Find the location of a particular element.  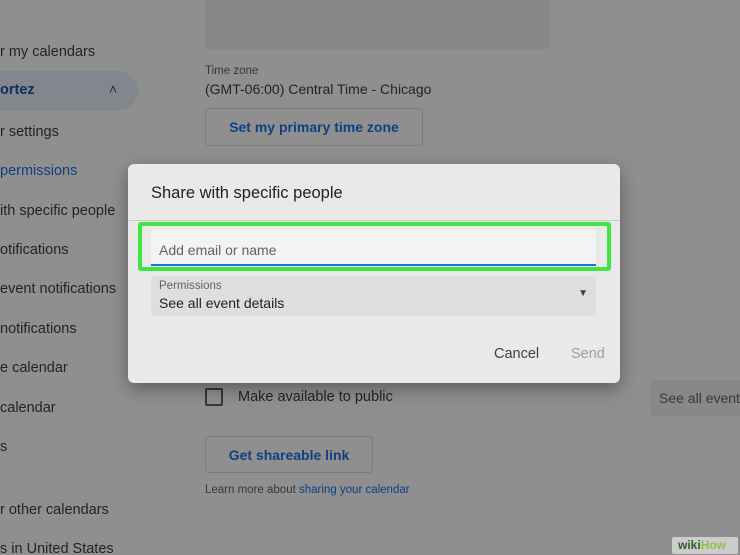

dropdown-arrow-icon: ▼ is located at coordinates (583, 293).